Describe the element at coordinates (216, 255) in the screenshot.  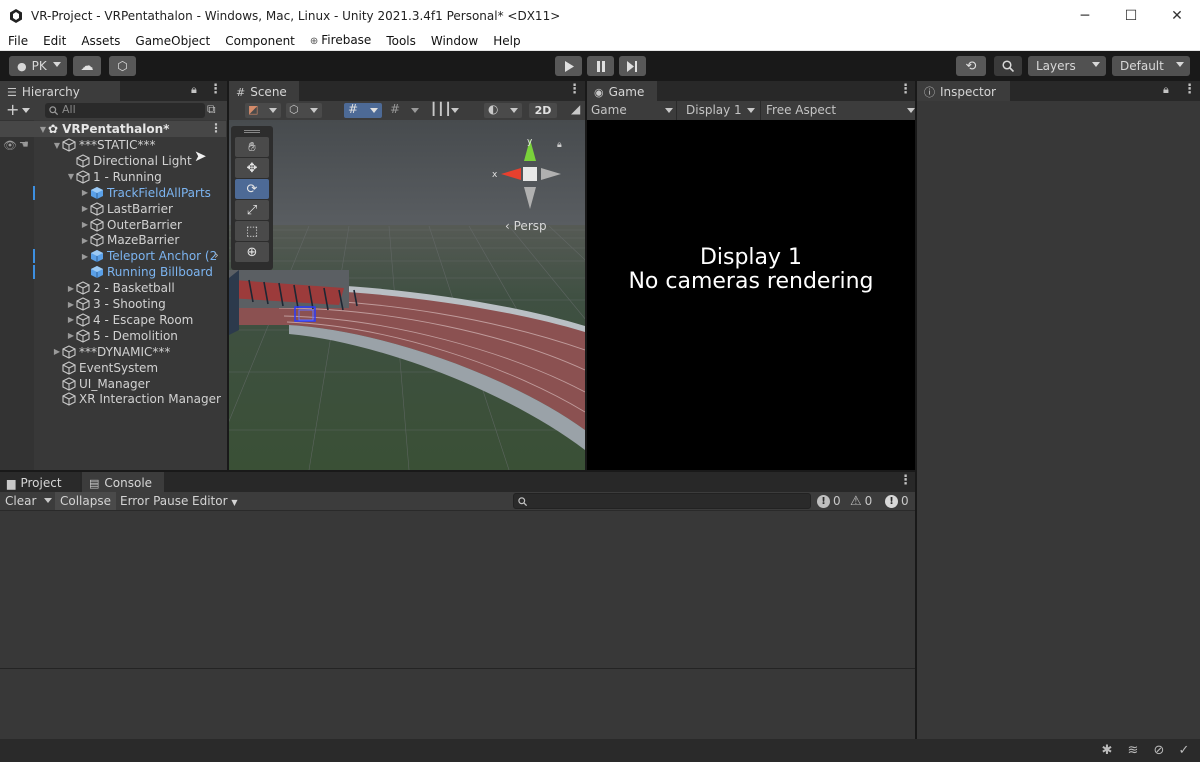
I see `prefab-open-arrow-icon: ›` at that location.